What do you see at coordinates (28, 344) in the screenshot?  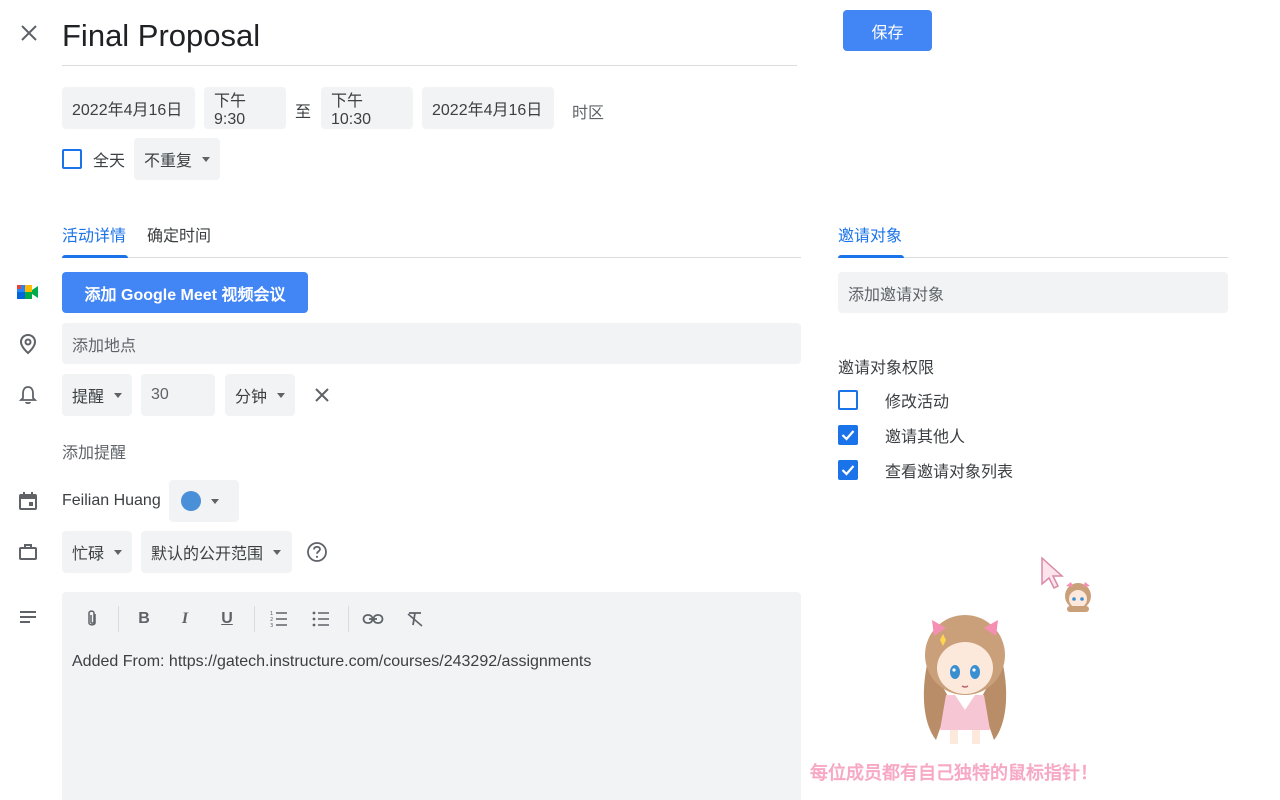 I see `location-pin-icon` at bounding box center [28, 344].